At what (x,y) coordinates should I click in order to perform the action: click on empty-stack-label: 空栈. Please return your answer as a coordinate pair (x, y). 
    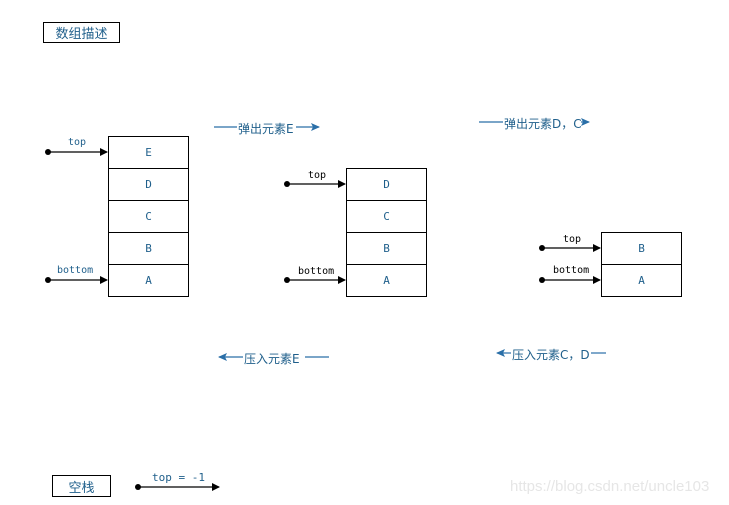
    Looking at the image, I should click on (81, 488).